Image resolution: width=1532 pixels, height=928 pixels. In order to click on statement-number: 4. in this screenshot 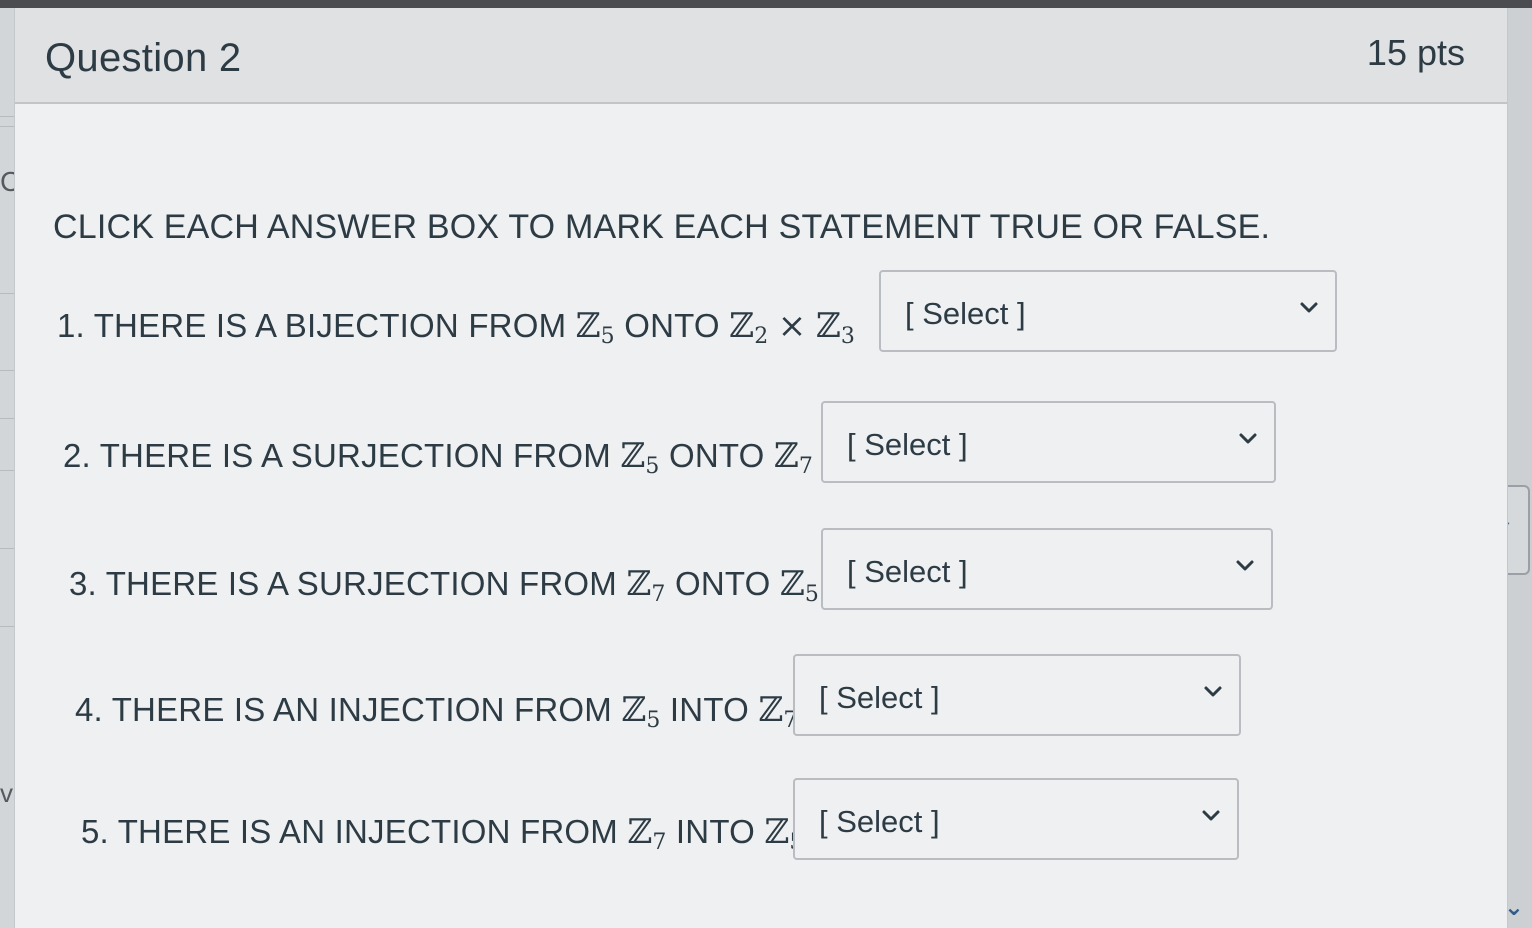, I will do `click(89, 709)`.